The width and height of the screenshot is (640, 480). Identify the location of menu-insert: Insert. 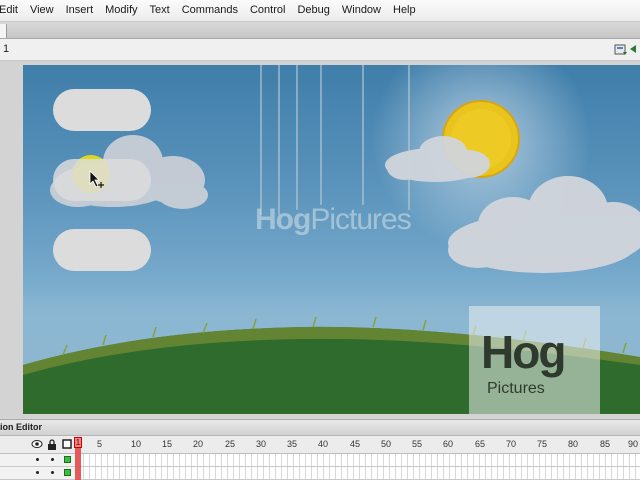
(81, 10).